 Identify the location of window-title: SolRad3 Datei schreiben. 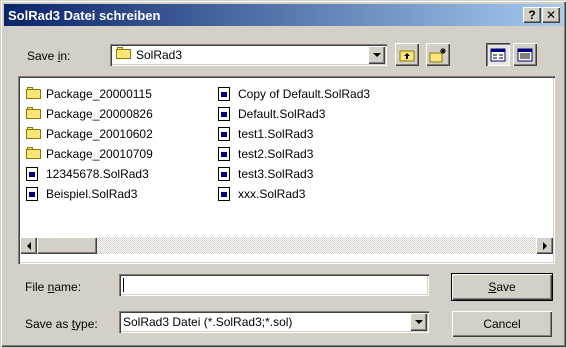
(84, 15).